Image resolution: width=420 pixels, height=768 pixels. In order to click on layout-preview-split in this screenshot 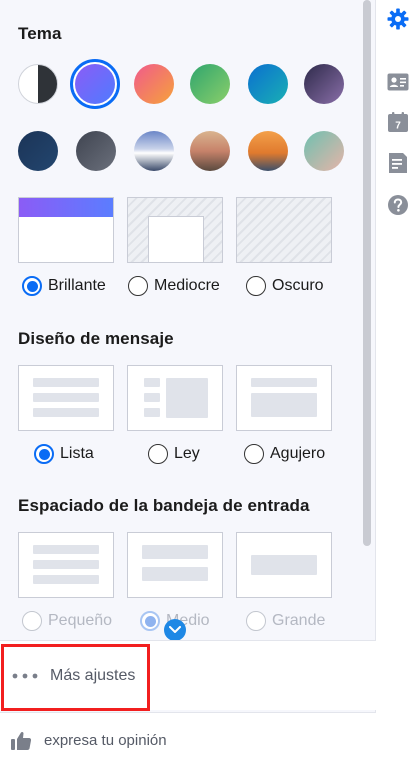, I will do `click(175, 398)`.